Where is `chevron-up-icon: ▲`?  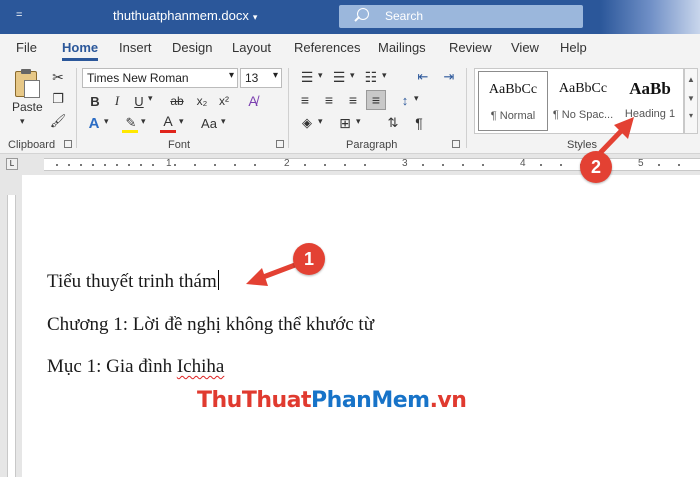
chevron-up-icon: ▲ is located at coordinates (691, 79).